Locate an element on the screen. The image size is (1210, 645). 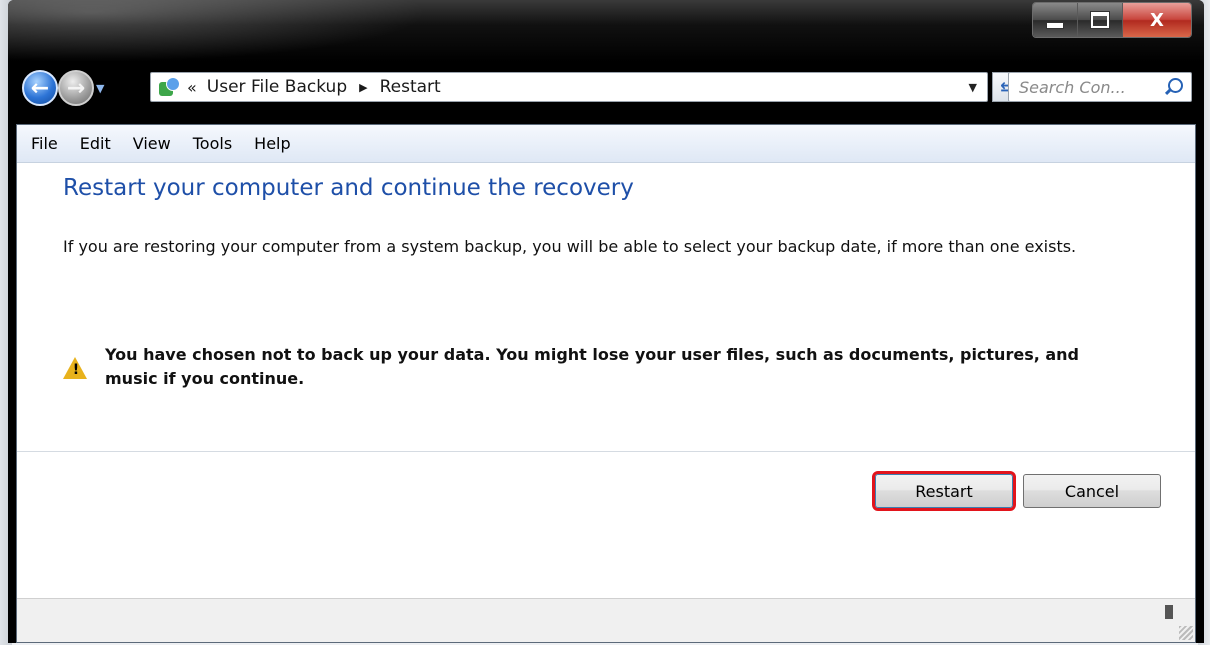
maximize-icon is located at coordinates (1100, 20).